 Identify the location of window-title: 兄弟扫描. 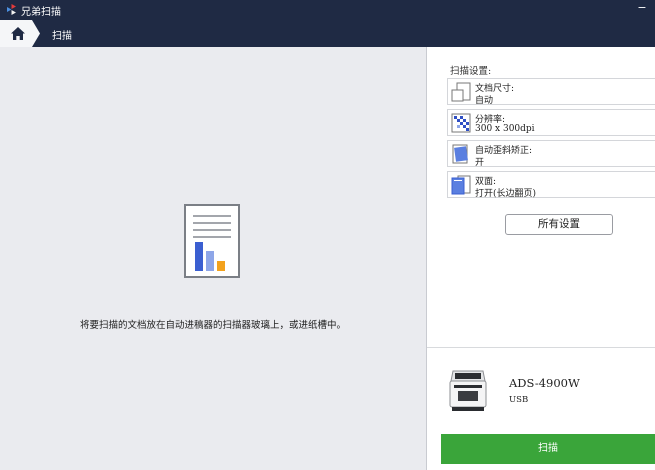
(41, 12).